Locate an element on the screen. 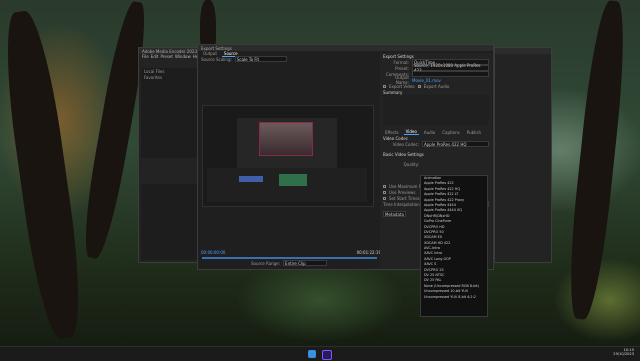  menu-item-edit: Edit is located at coordinates (155, 56).